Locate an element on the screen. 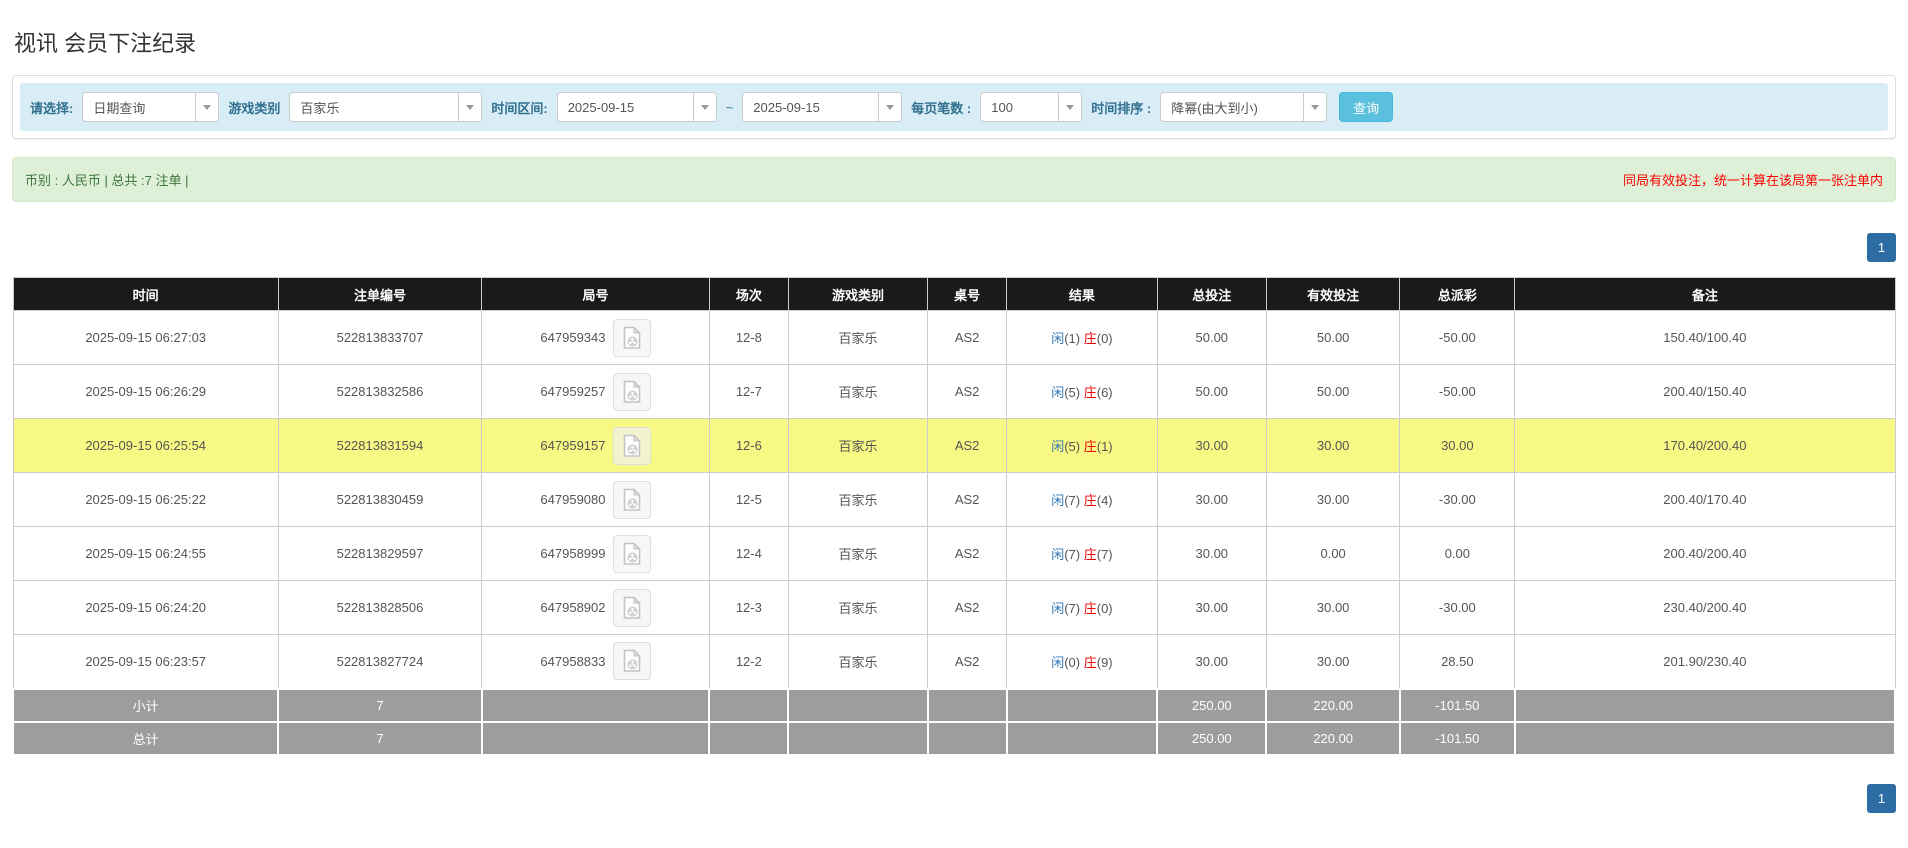 The width and height of the screenshot is (1908, 848). per-page-select: 100 is located at coordinates (1031, 107).